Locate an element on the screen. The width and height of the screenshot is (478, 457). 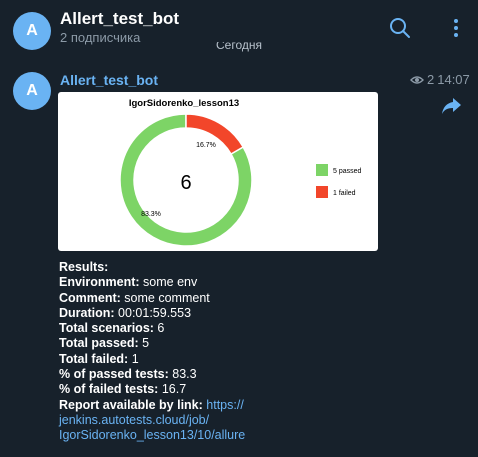
report-link-part-1: jenkins.autotests.cloud/job/ is located at coordinates (134, 420).